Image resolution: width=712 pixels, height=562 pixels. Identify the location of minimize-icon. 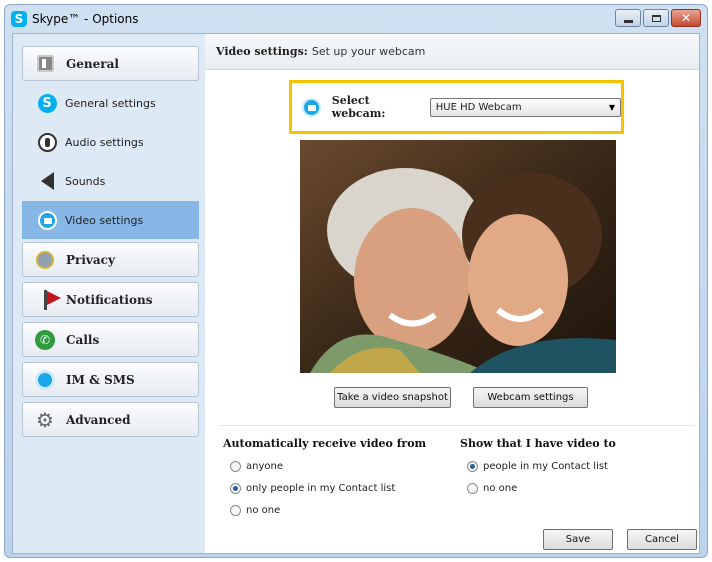
(628, 21).